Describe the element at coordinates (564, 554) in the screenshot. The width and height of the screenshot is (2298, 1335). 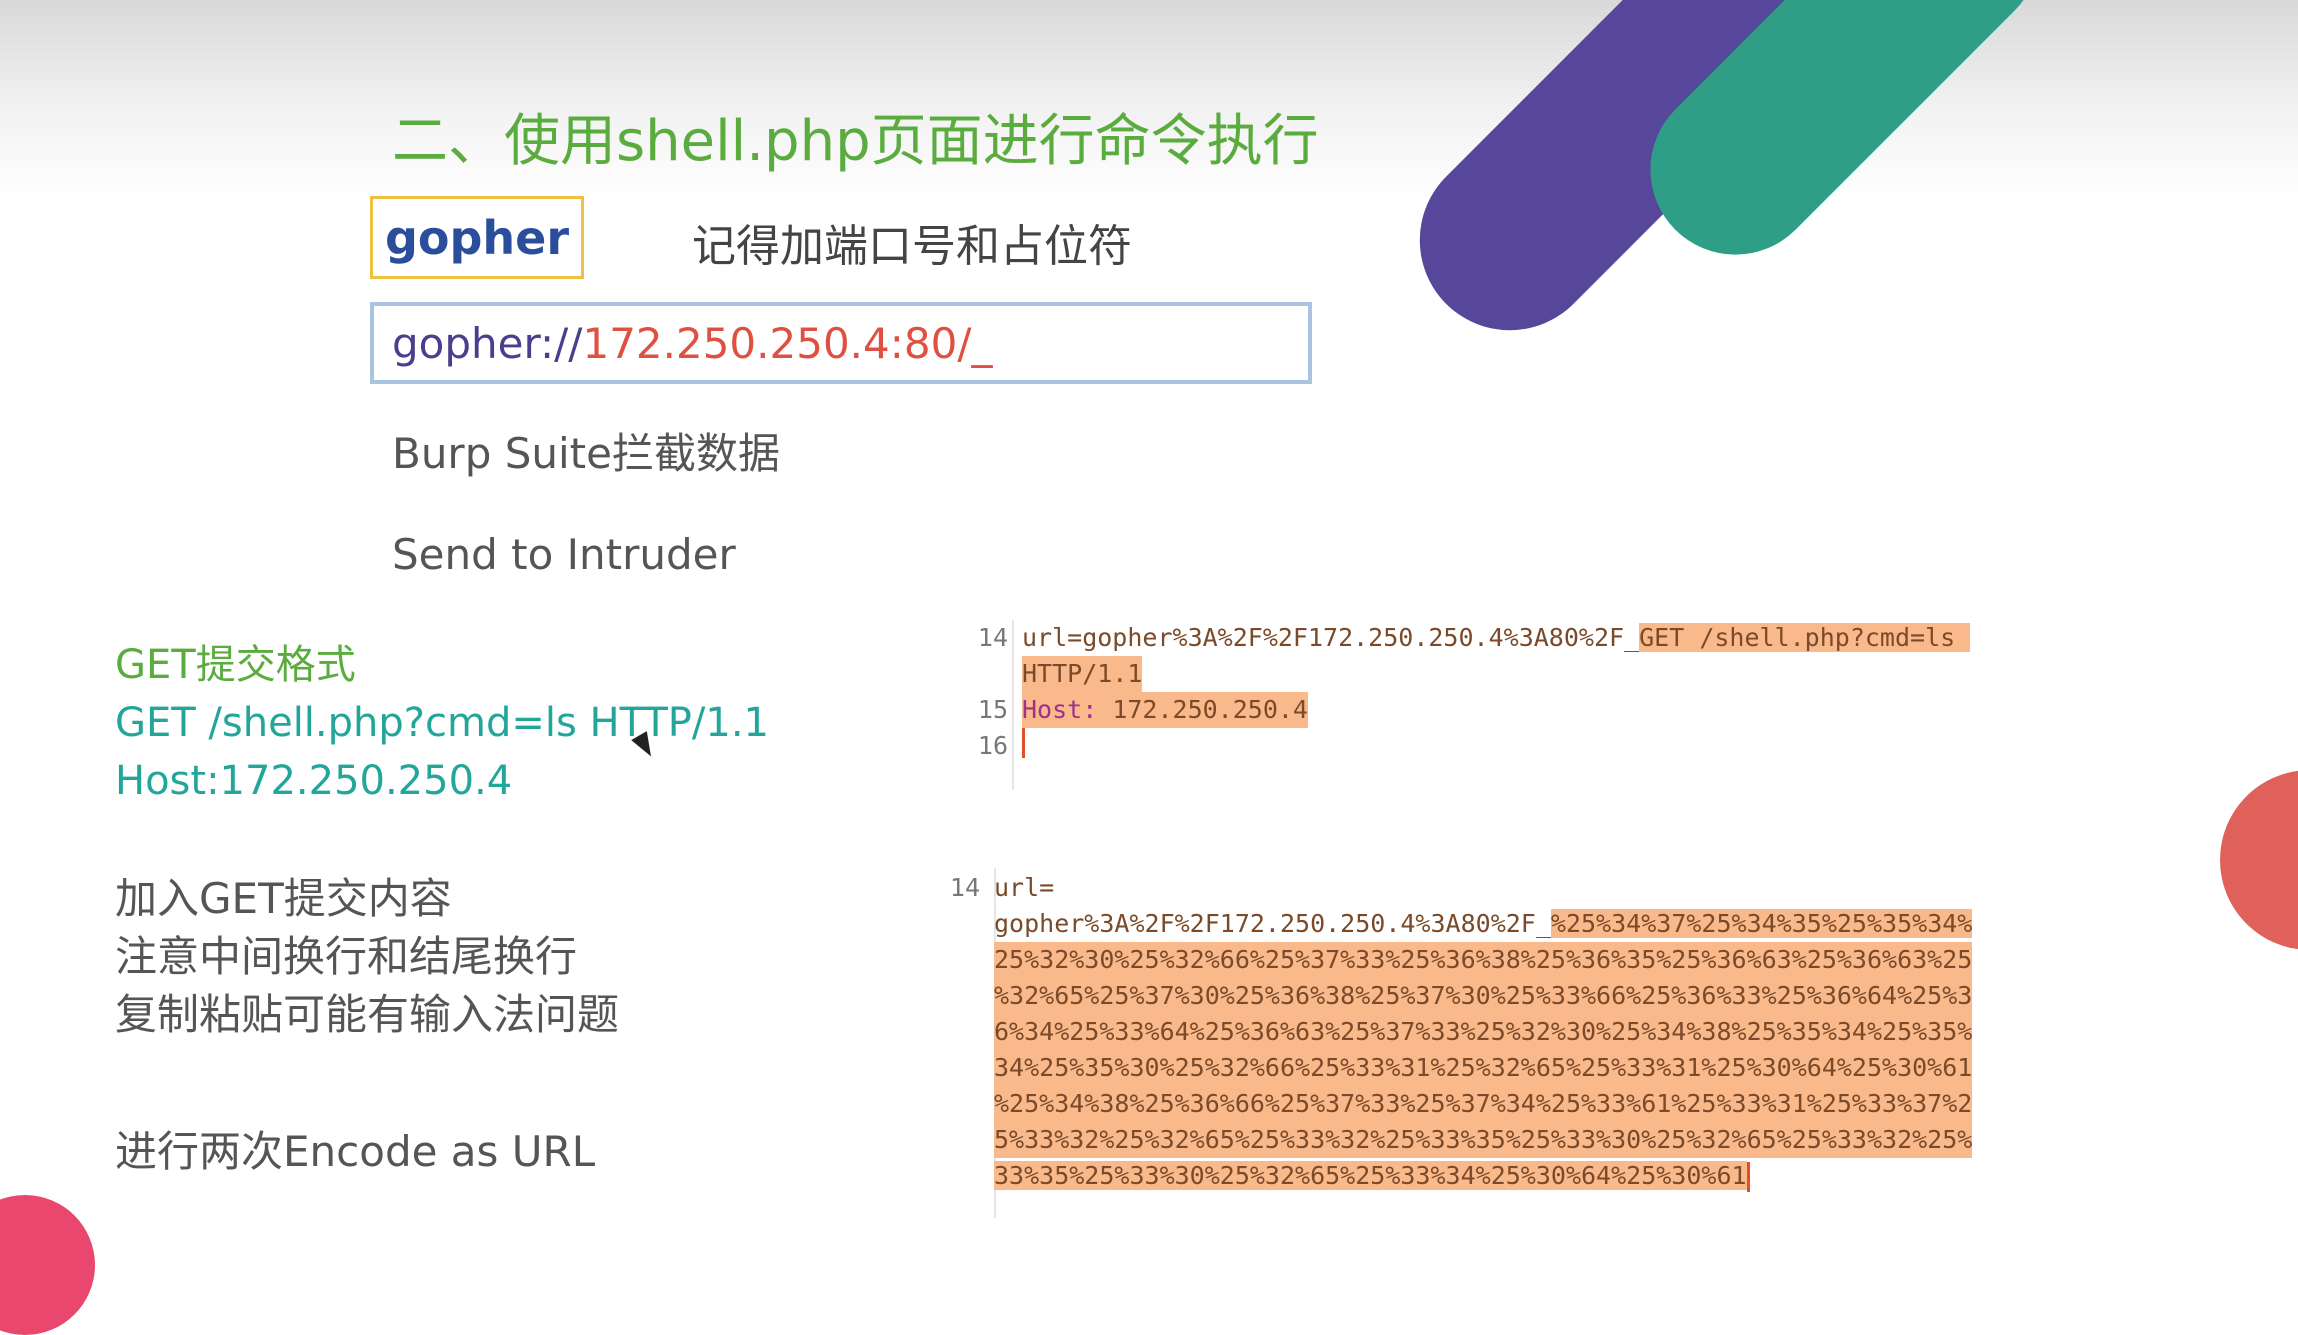
I see `step-send-intruder: Send to Intruder` at that location.